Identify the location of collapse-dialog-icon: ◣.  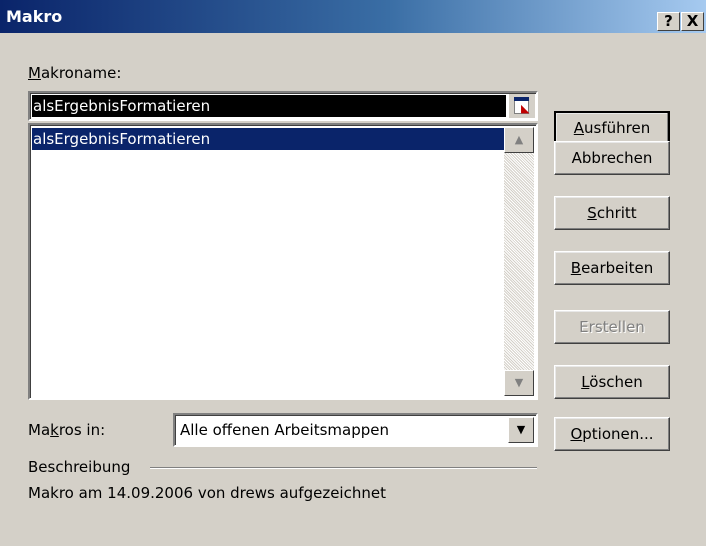
(522, 106).